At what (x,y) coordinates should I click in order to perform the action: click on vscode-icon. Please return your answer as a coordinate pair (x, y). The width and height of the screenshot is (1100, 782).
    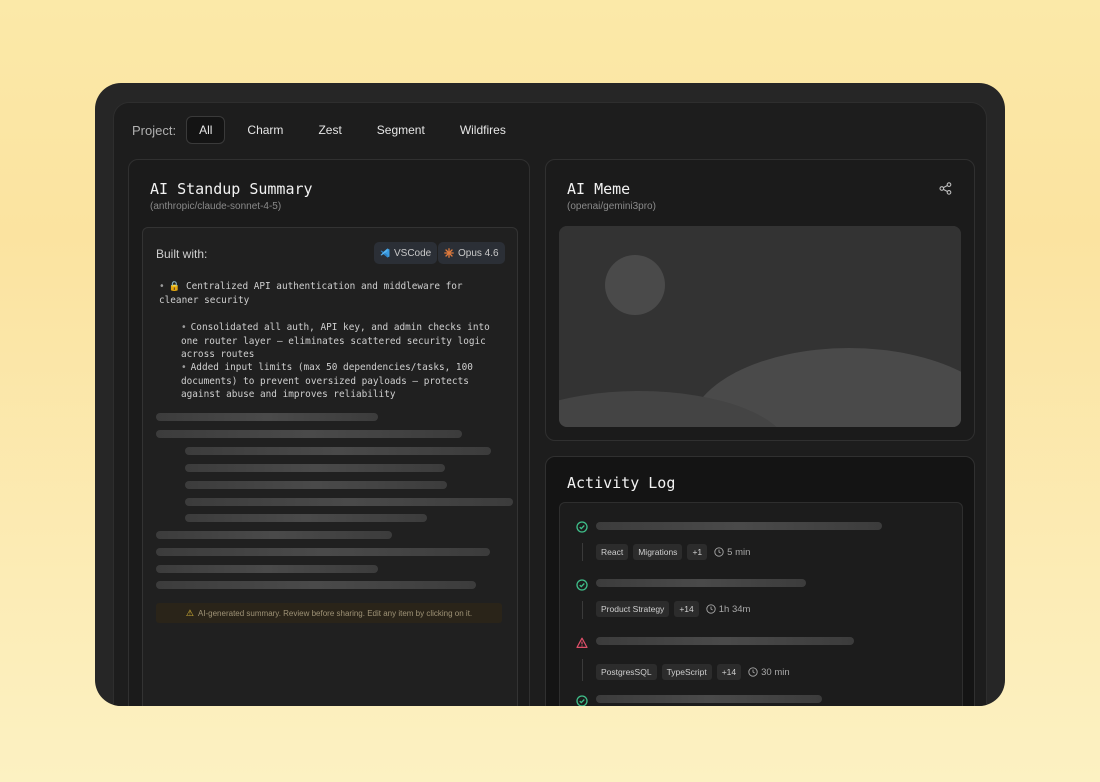
    Looking at the image, I should click on (385, 253).